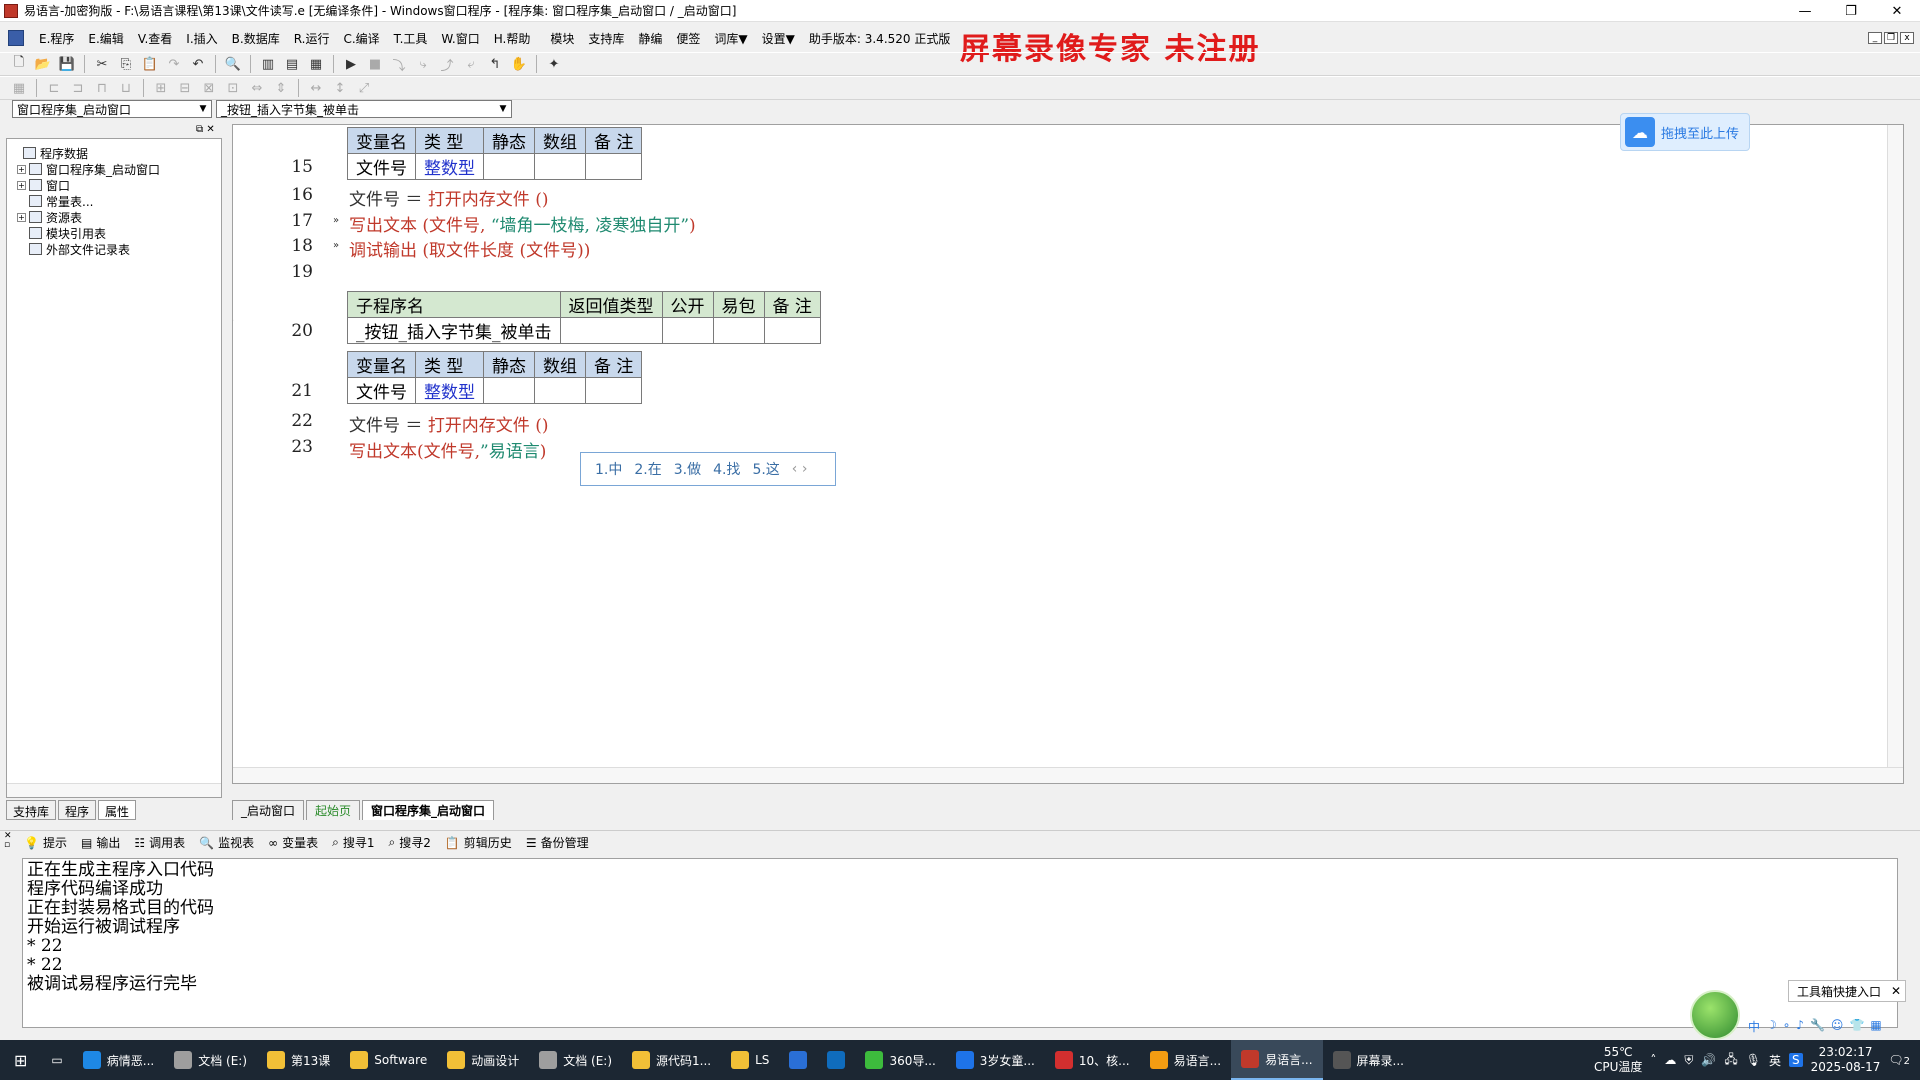 This screenshot has width=1920, height=1080. Describe the element at coordinates (1851, 11) in the screenshot. I see `restore-button: ❐` at that location.